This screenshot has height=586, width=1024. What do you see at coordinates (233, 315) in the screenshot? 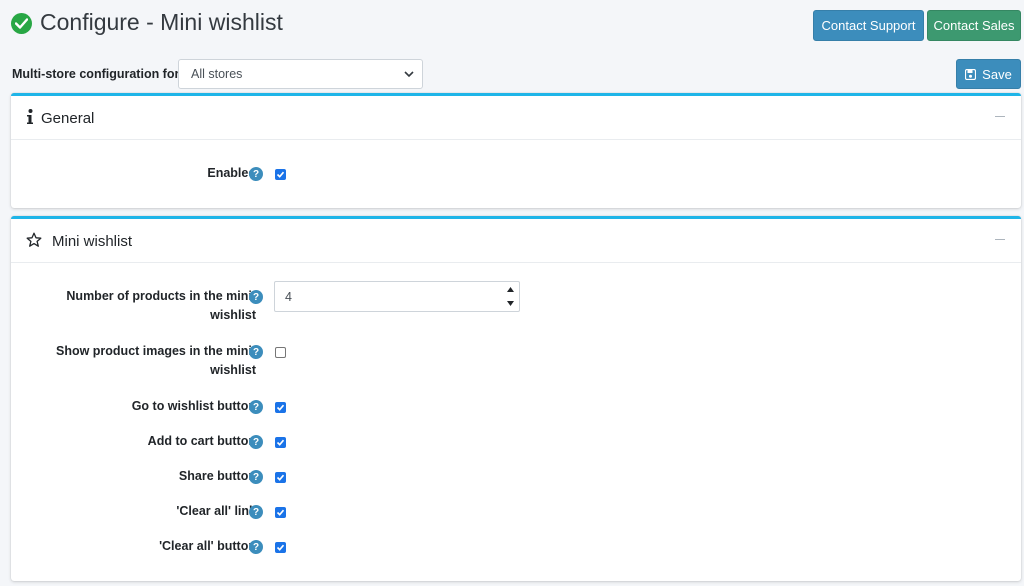
I see `num-products-label-line2: wishlist` at bounding box center [233, 315].